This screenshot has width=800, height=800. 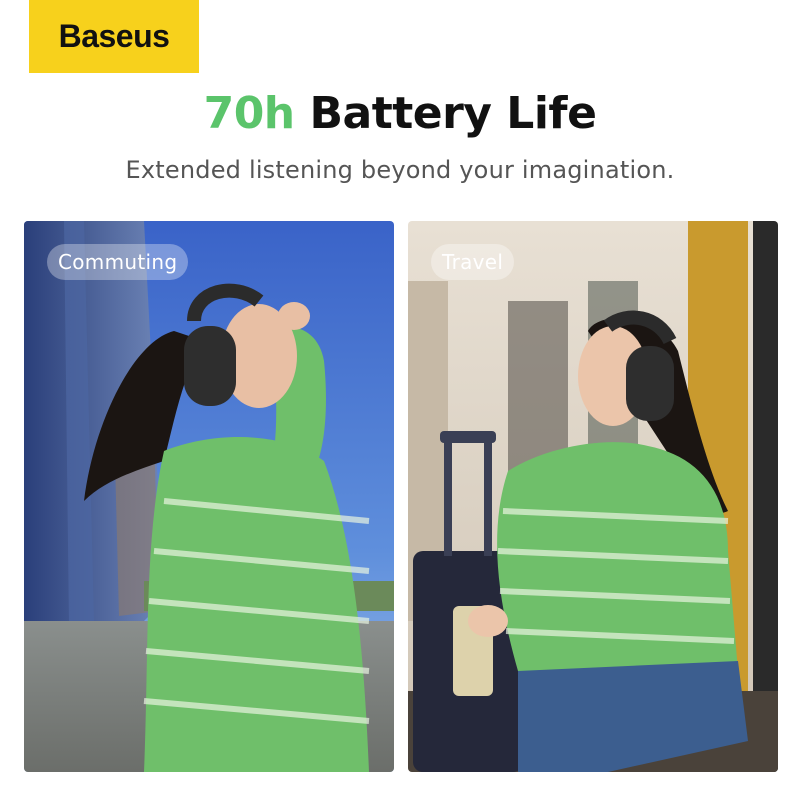 I want to click on scene-label-travel: Travel, so click(x=473, y=262).